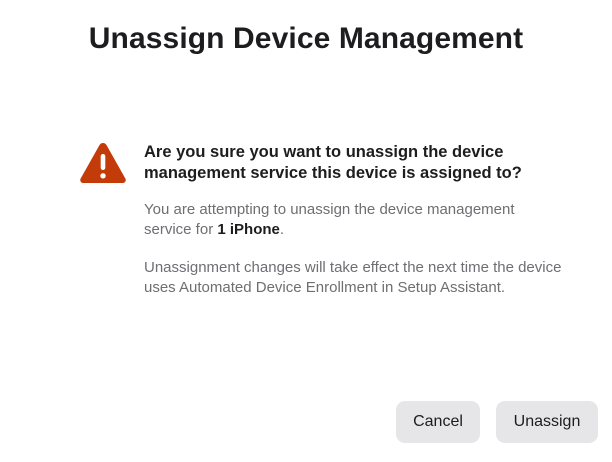 The height and width of the screenshot is (462, 612). I want to click on attempt-description-end: ., so click(282, 229).